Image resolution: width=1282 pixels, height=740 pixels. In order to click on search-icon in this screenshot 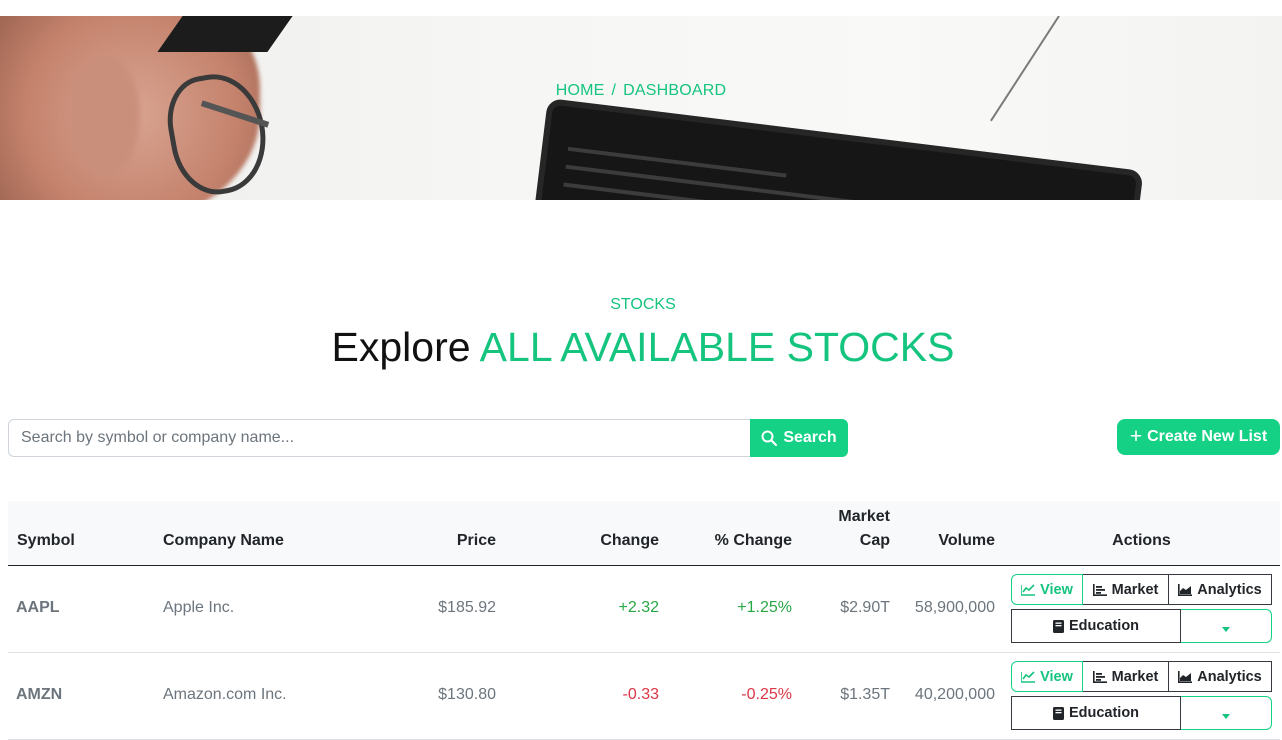, I will do `click(769, 438)`.